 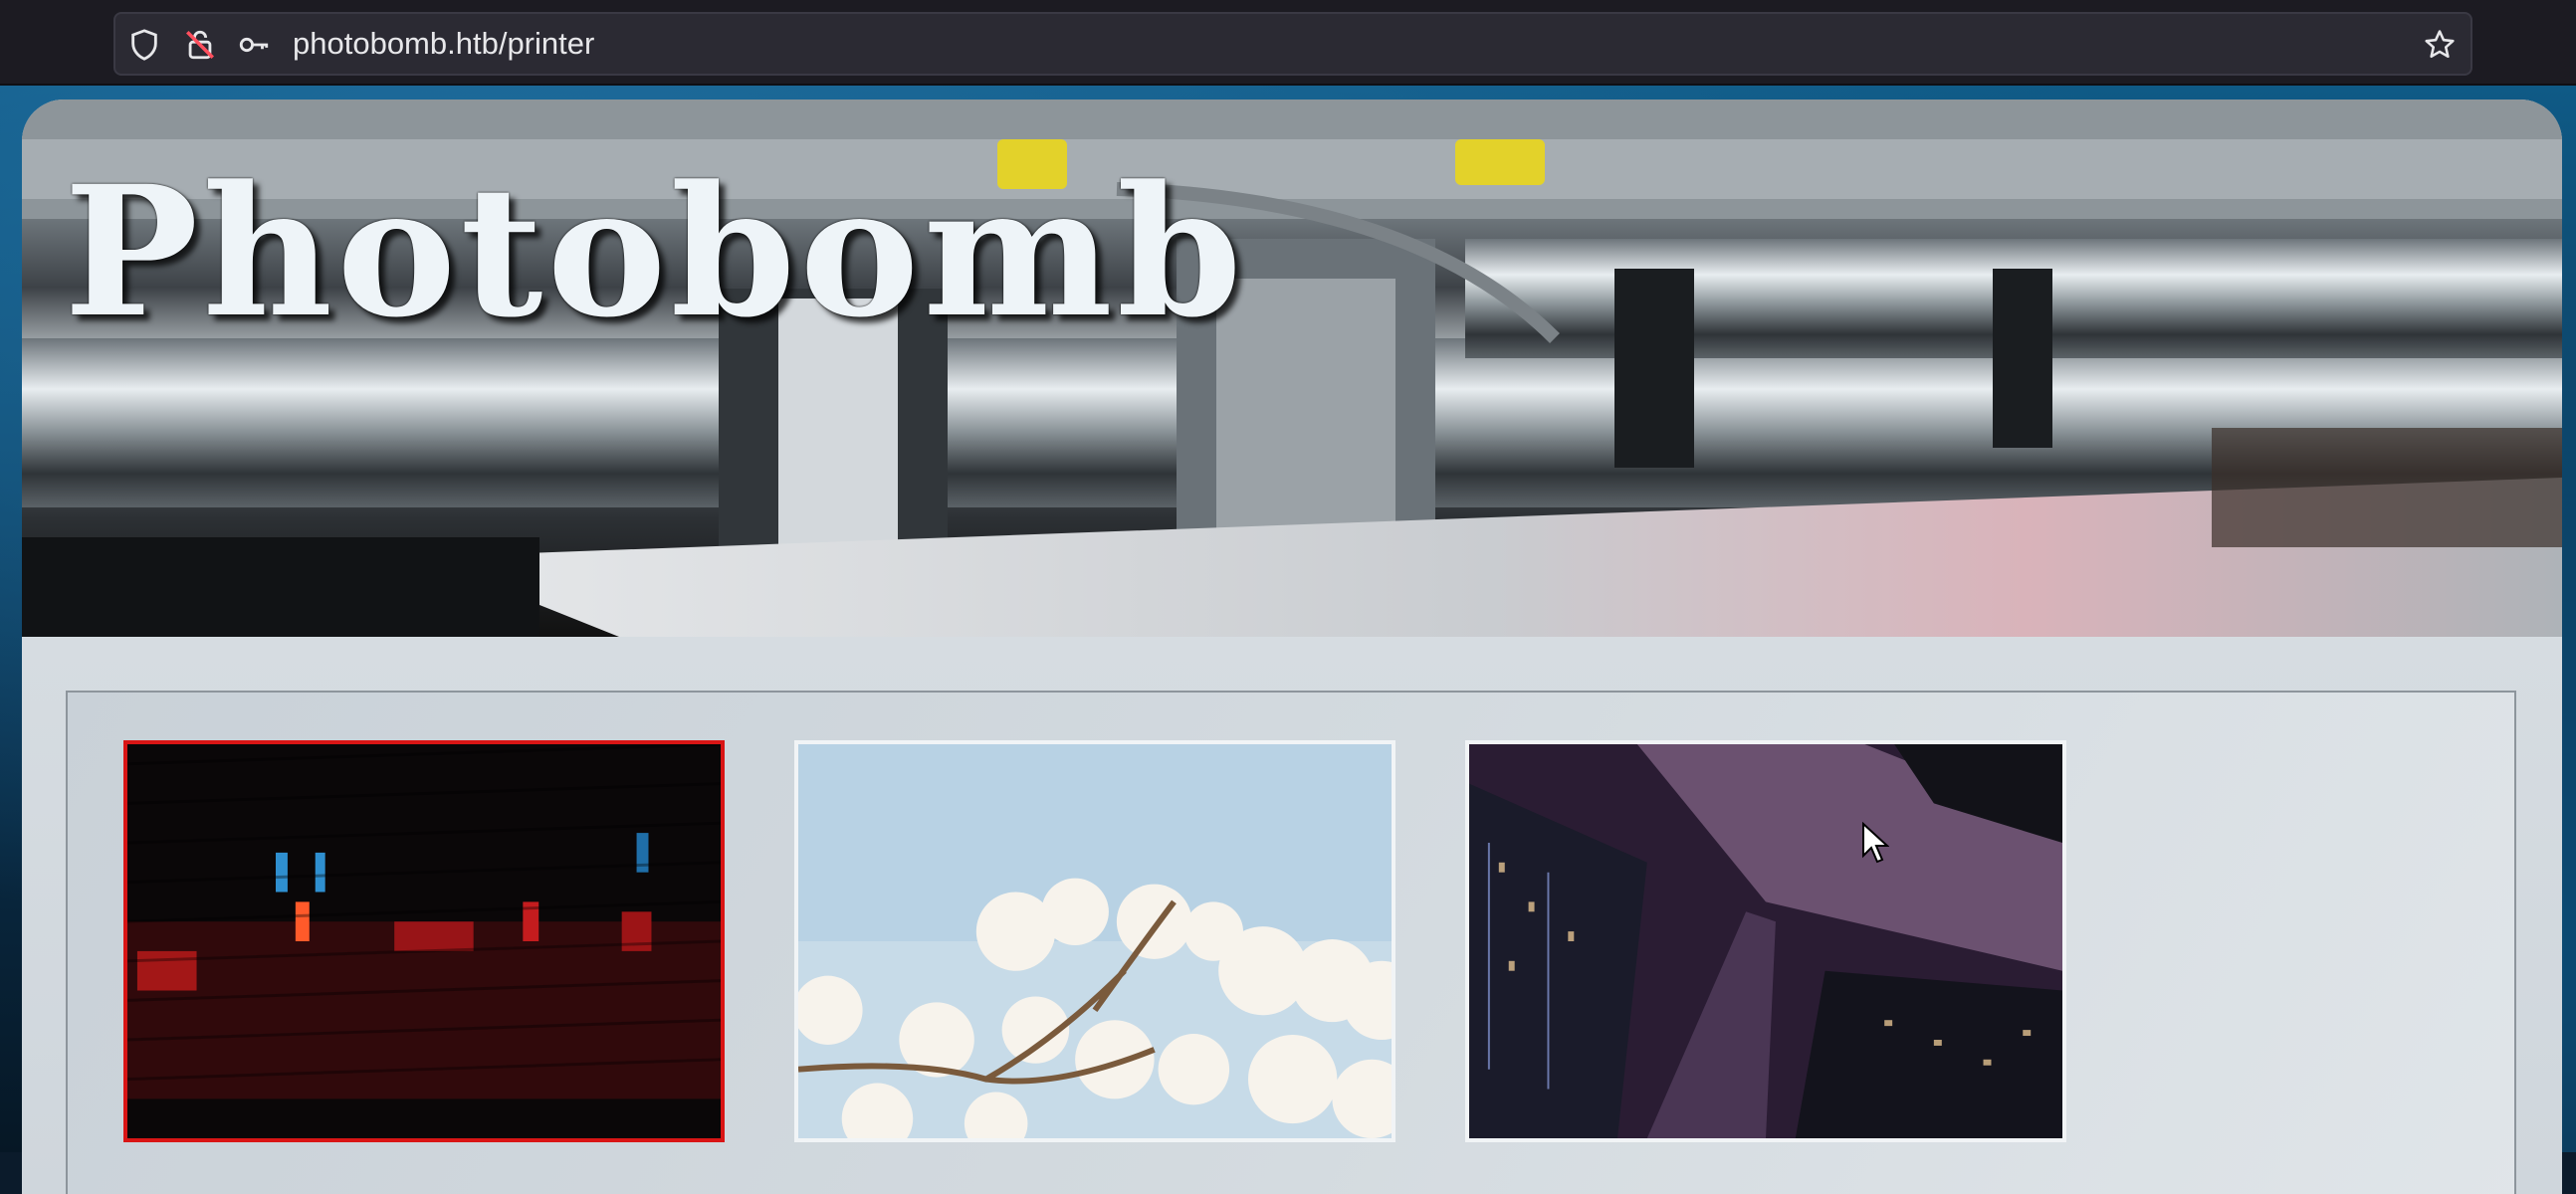 I want to click on gallery-image-skyscrapers, so click(x=1765, y=941).